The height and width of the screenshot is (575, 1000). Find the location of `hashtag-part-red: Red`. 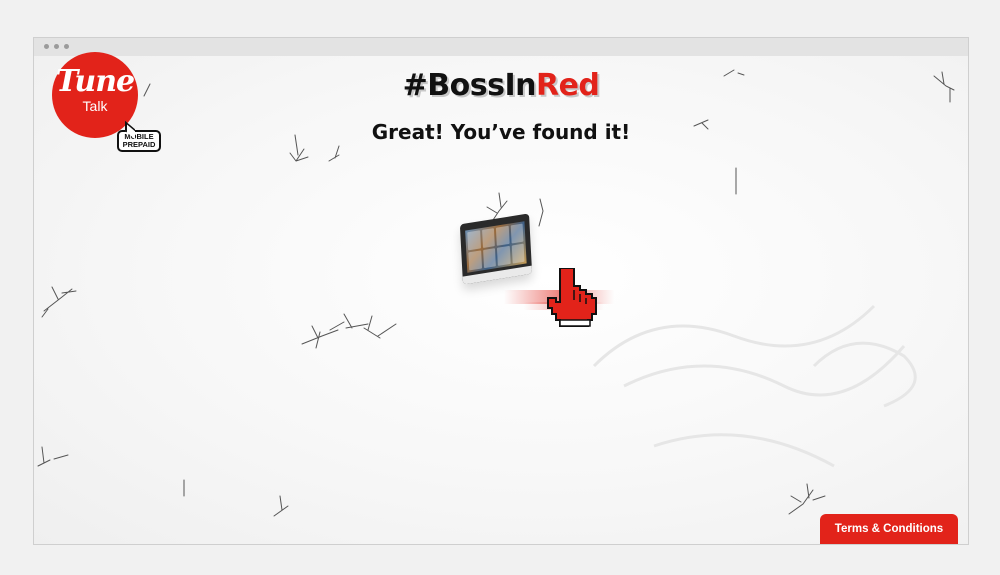

hashtag-part-red: Red is located at coordinates (567, 85).